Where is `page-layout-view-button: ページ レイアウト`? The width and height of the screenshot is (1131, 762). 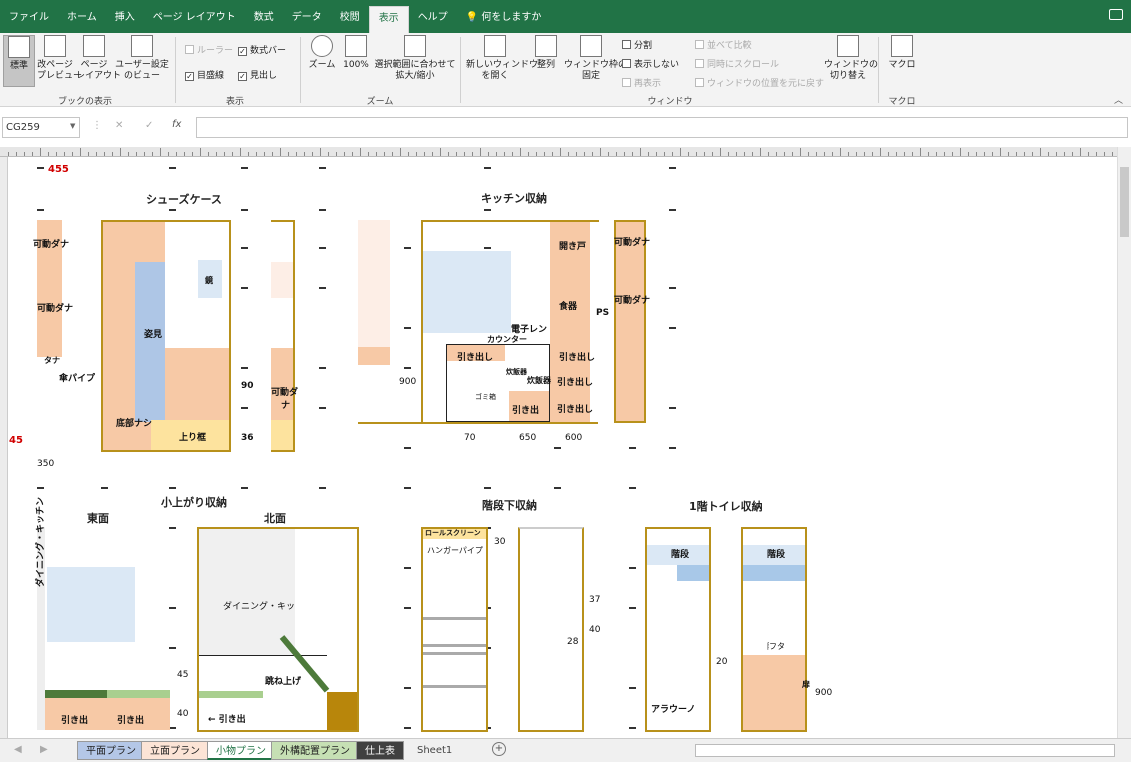 page-layout-view-button: ページ レイアウト is located at coordinates (98, 61).